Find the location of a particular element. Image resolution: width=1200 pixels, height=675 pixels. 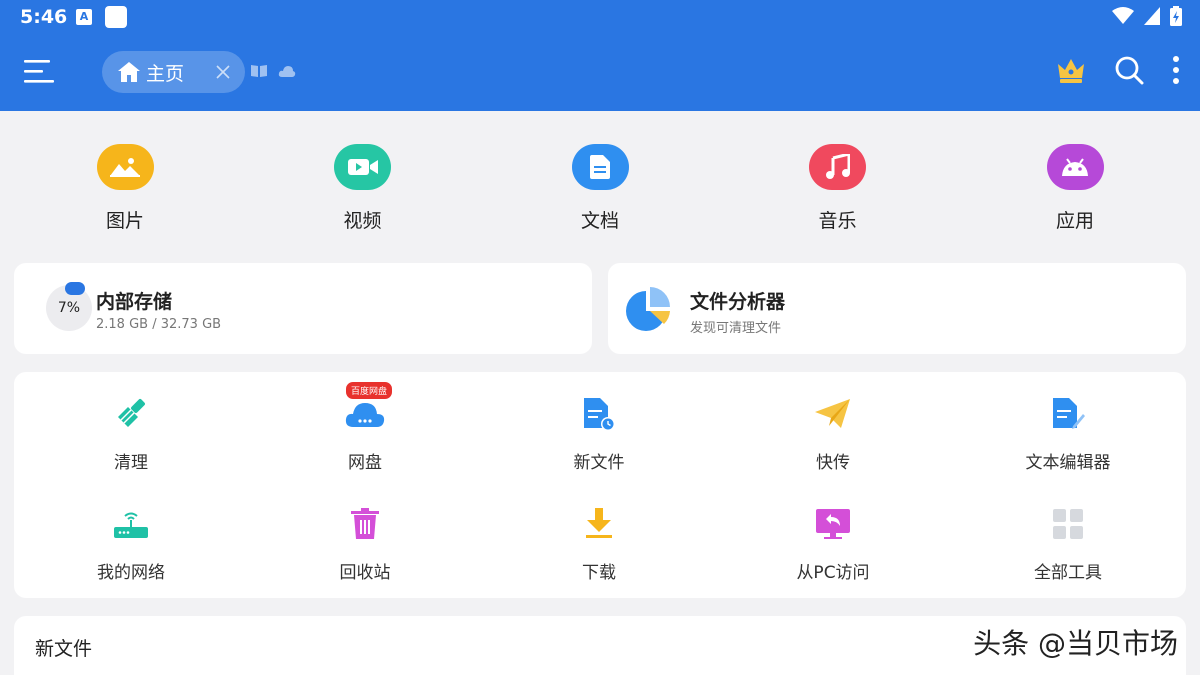

tool-label: 回收站 is located at coordinates (365, 573).